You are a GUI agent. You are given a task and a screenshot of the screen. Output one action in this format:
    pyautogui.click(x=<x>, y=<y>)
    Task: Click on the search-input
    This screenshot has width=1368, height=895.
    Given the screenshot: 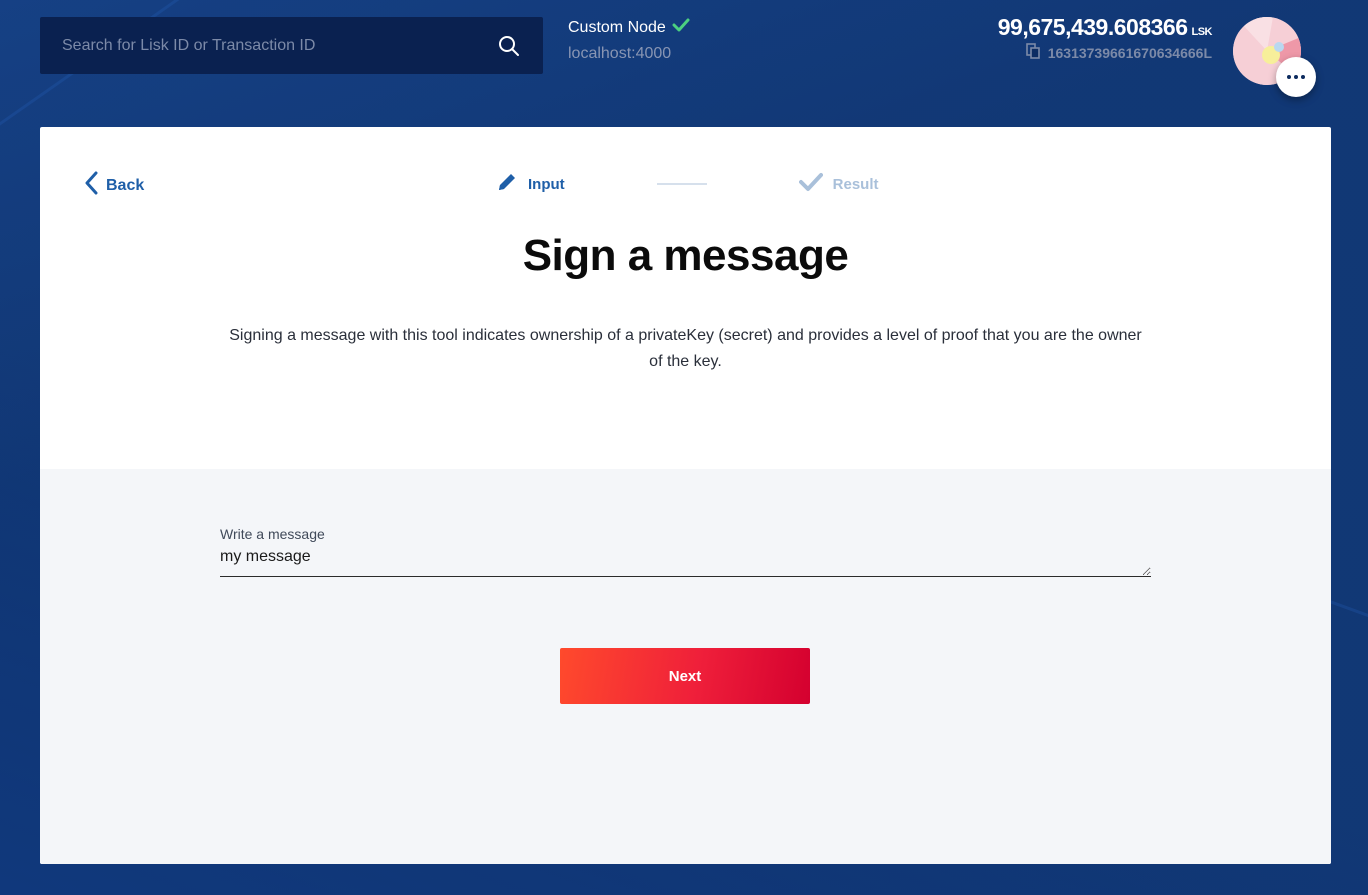 What is the action you would take?
    pyautogui.click(x=279, y=45)
    